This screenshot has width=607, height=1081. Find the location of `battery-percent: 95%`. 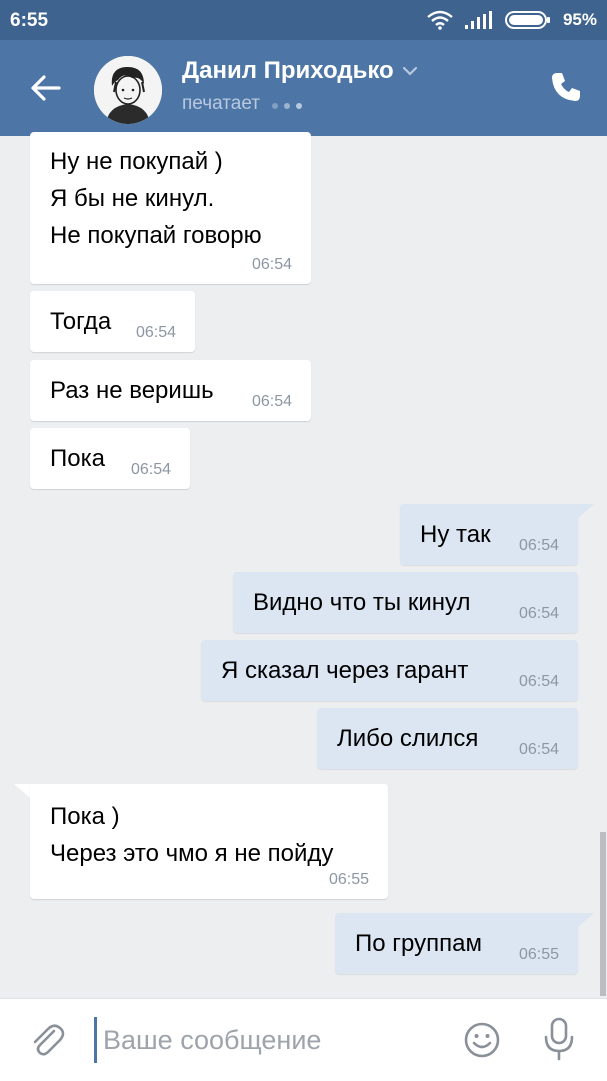

battery-percent: 95% is located at coordinates (579, 19).